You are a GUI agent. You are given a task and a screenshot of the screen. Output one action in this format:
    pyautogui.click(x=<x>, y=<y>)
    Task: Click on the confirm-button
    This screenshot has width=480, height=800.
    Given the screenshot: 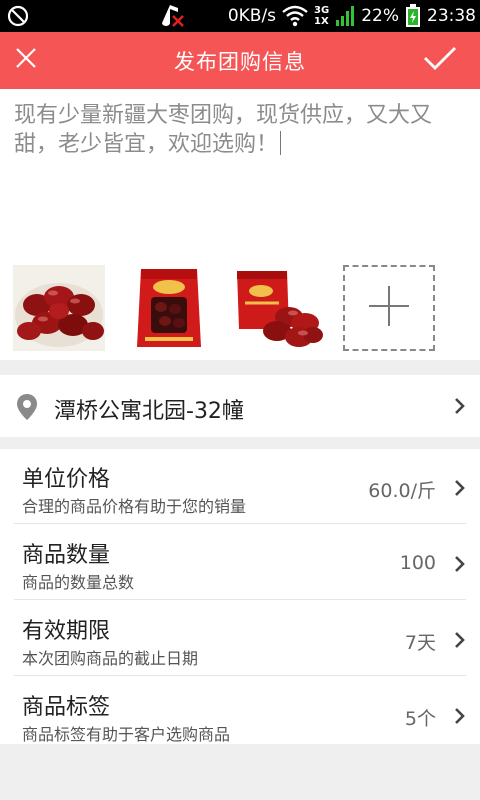 What is the action you would take?
    pyautogui.click(x=440, y=60)
    